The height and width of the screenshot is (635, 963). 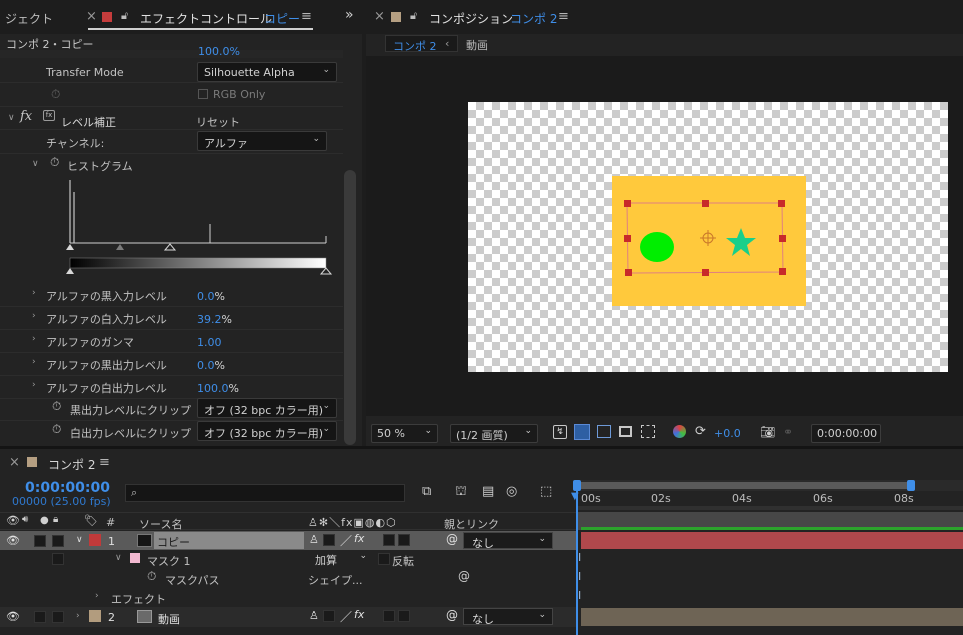 I want to click on mask-color-swatch, so click(x=135, y=558).